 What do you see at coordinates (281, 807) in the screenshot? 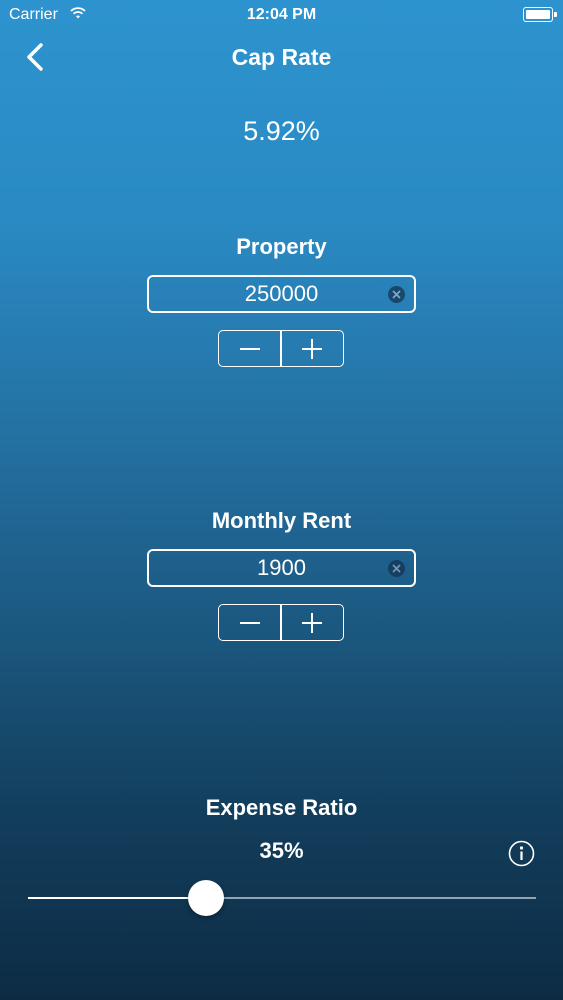
I see `expense-ratio-label: Expense Ratio` at bounding box center [281, 807].